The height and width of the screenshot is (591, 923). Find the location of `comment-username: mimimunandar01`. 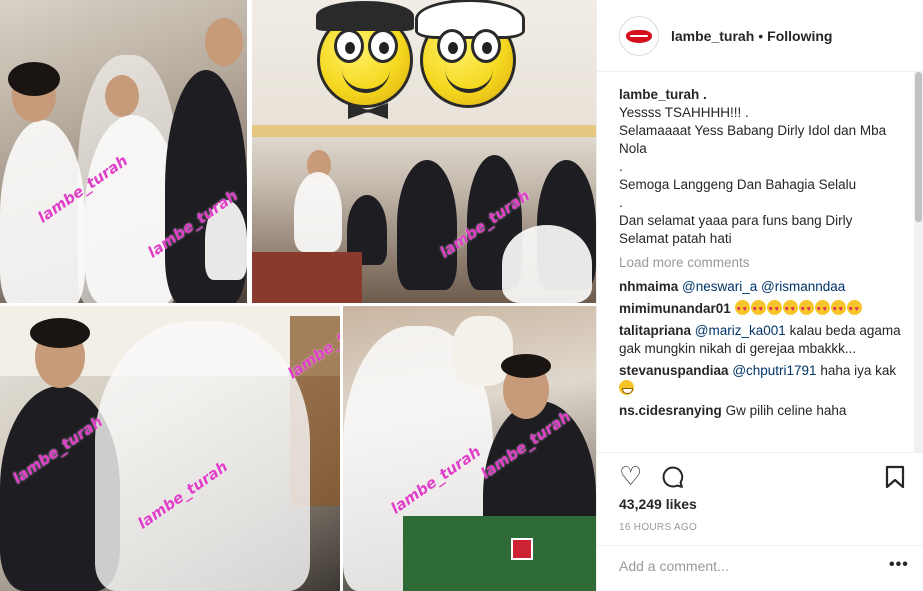

comment-username: mimimunandar01 is located at coordinates (675, 308).